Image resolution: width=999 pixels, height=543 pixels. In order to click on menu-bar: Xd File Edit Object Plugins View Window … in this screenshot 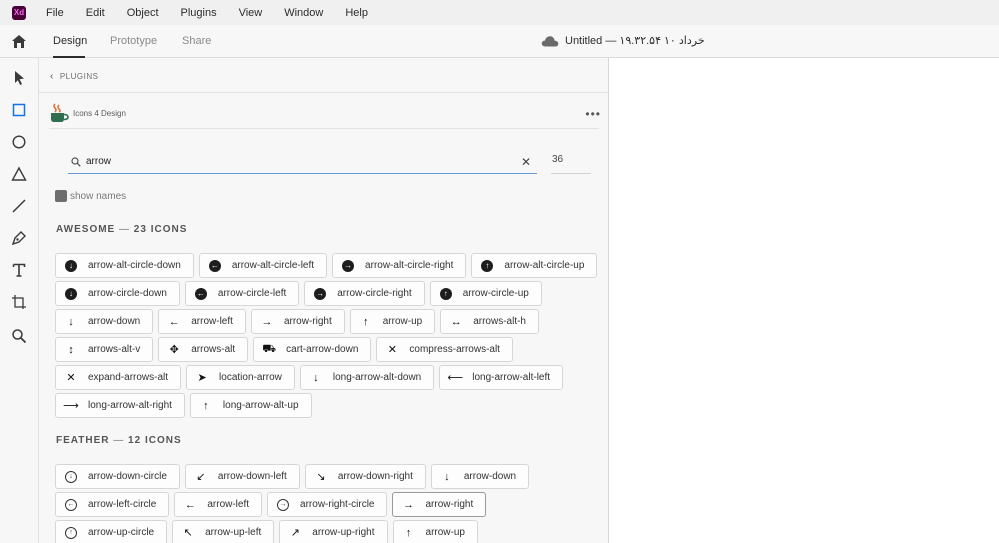, I will do `click(499, 12)`.